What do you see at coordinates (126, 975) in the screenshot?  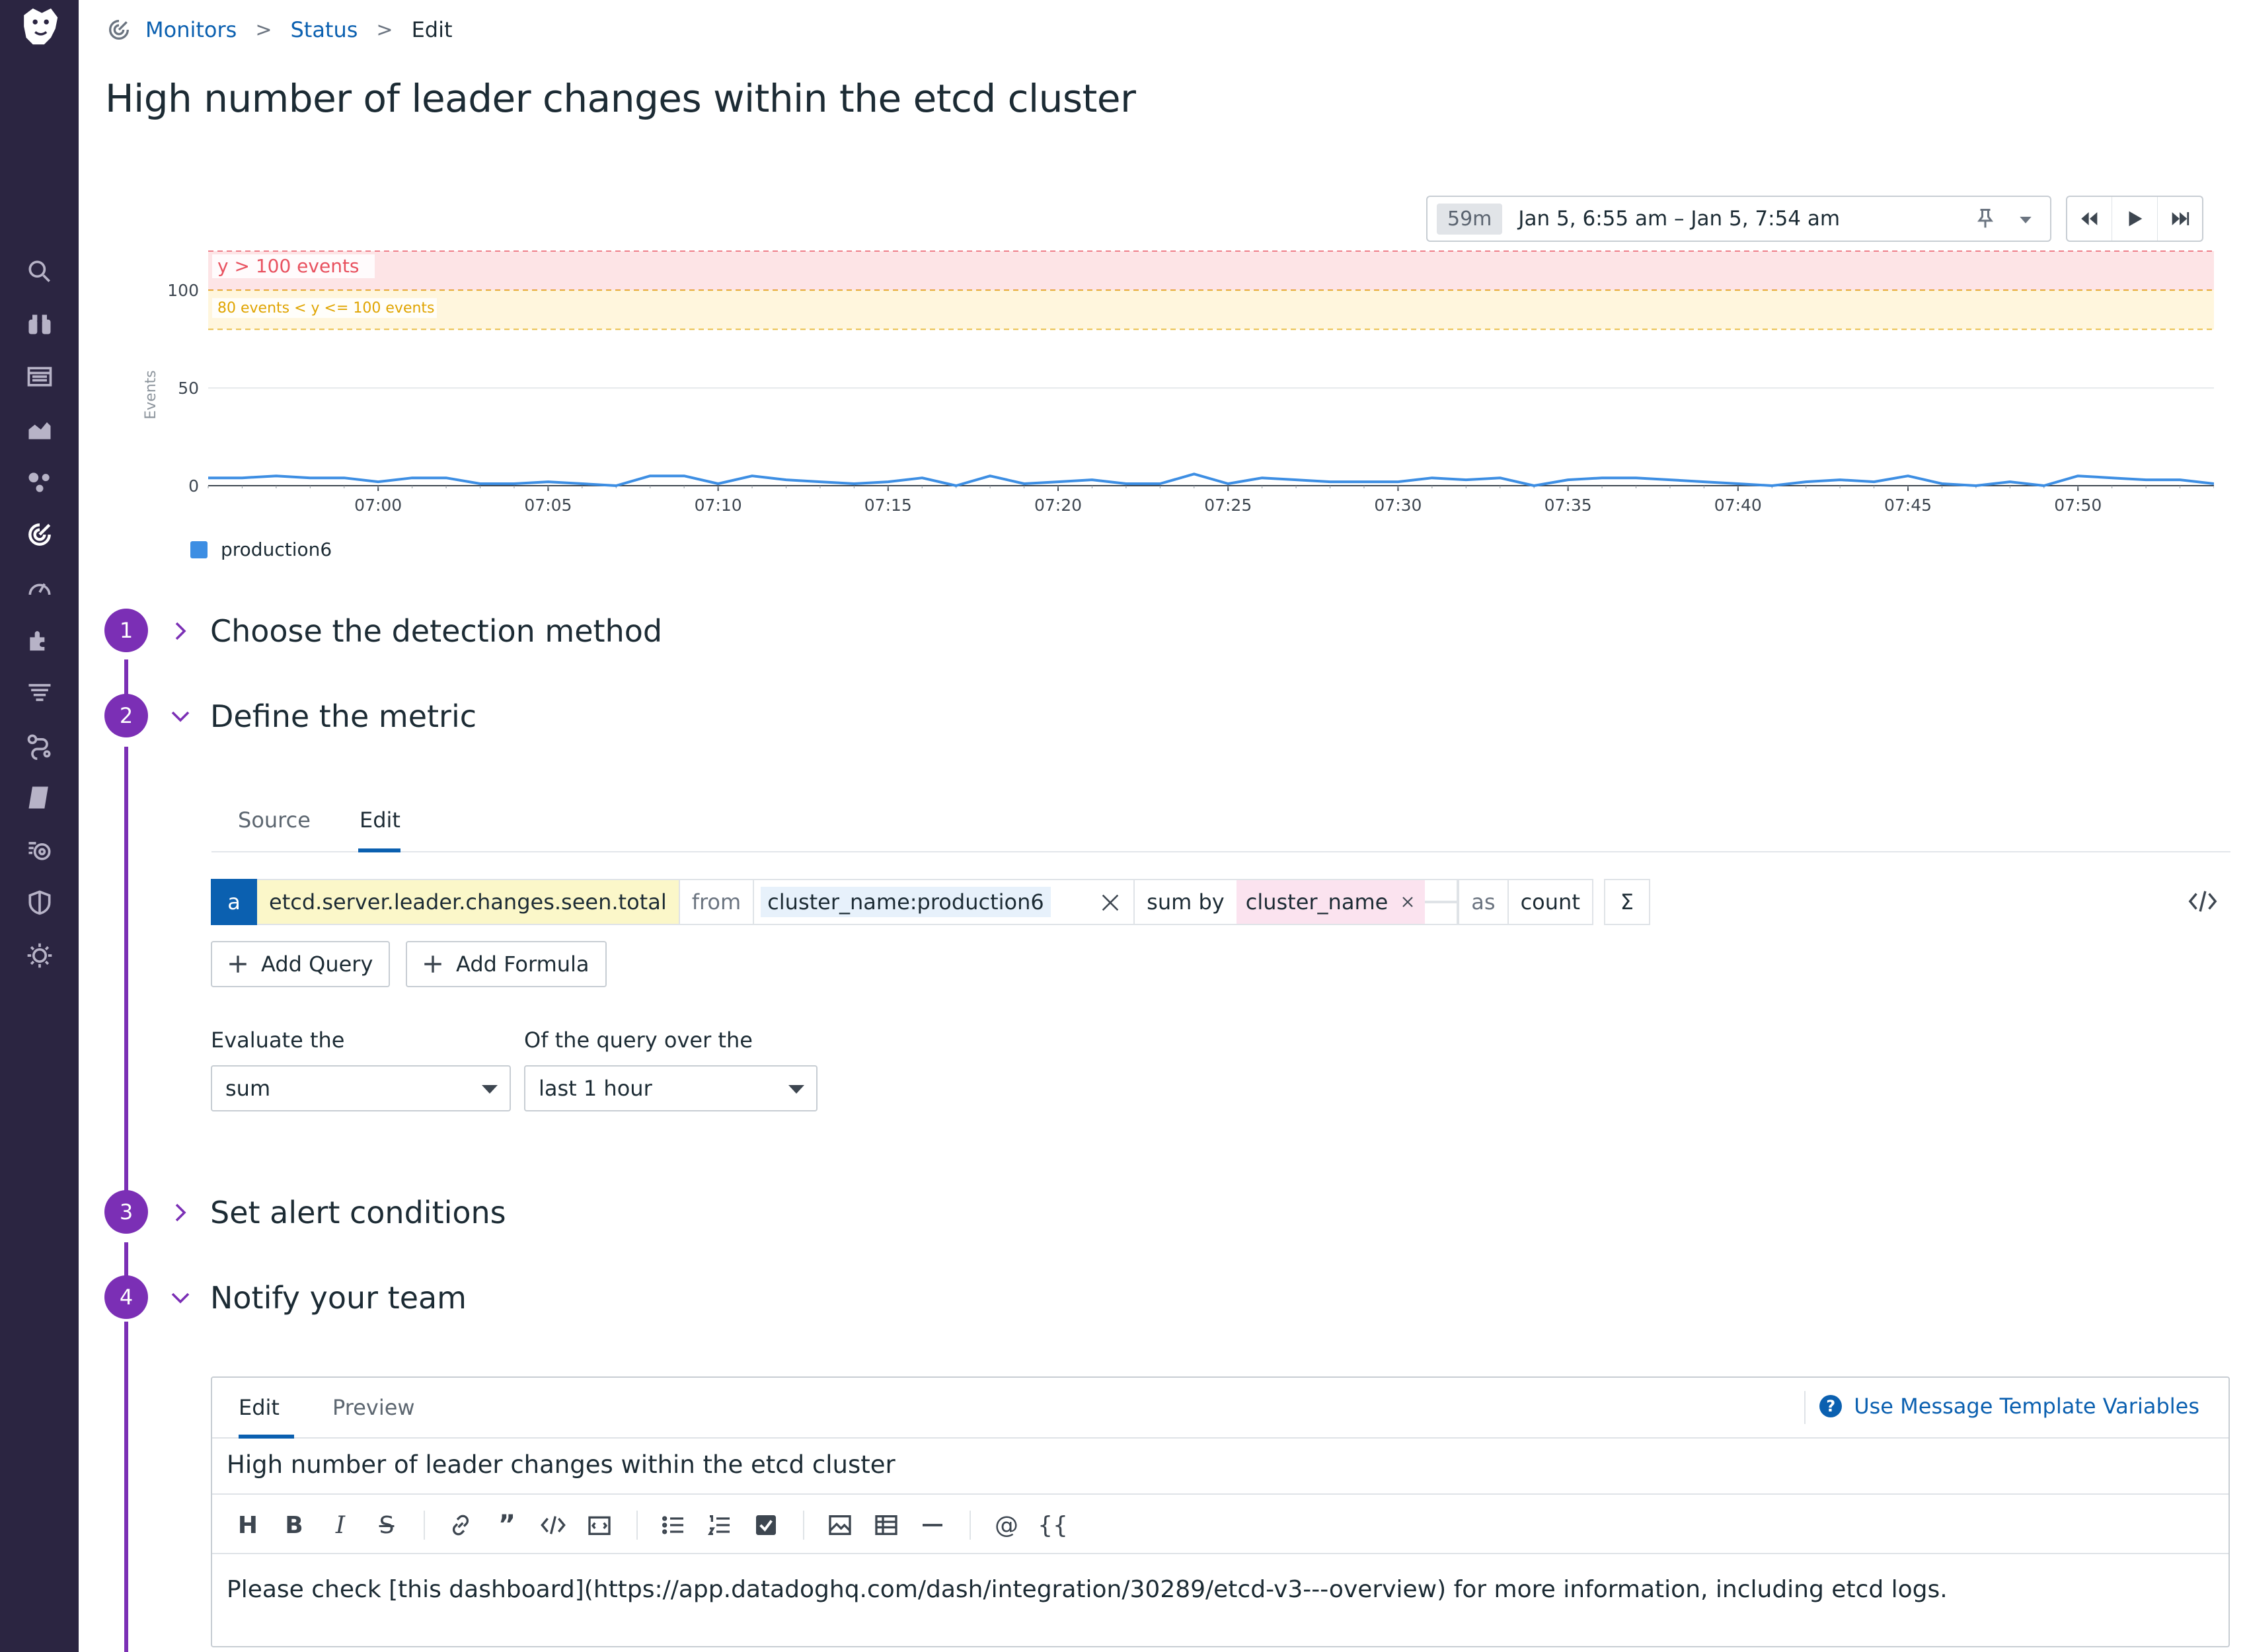 I see `timeline-connector` at bounding box center [126, 975].